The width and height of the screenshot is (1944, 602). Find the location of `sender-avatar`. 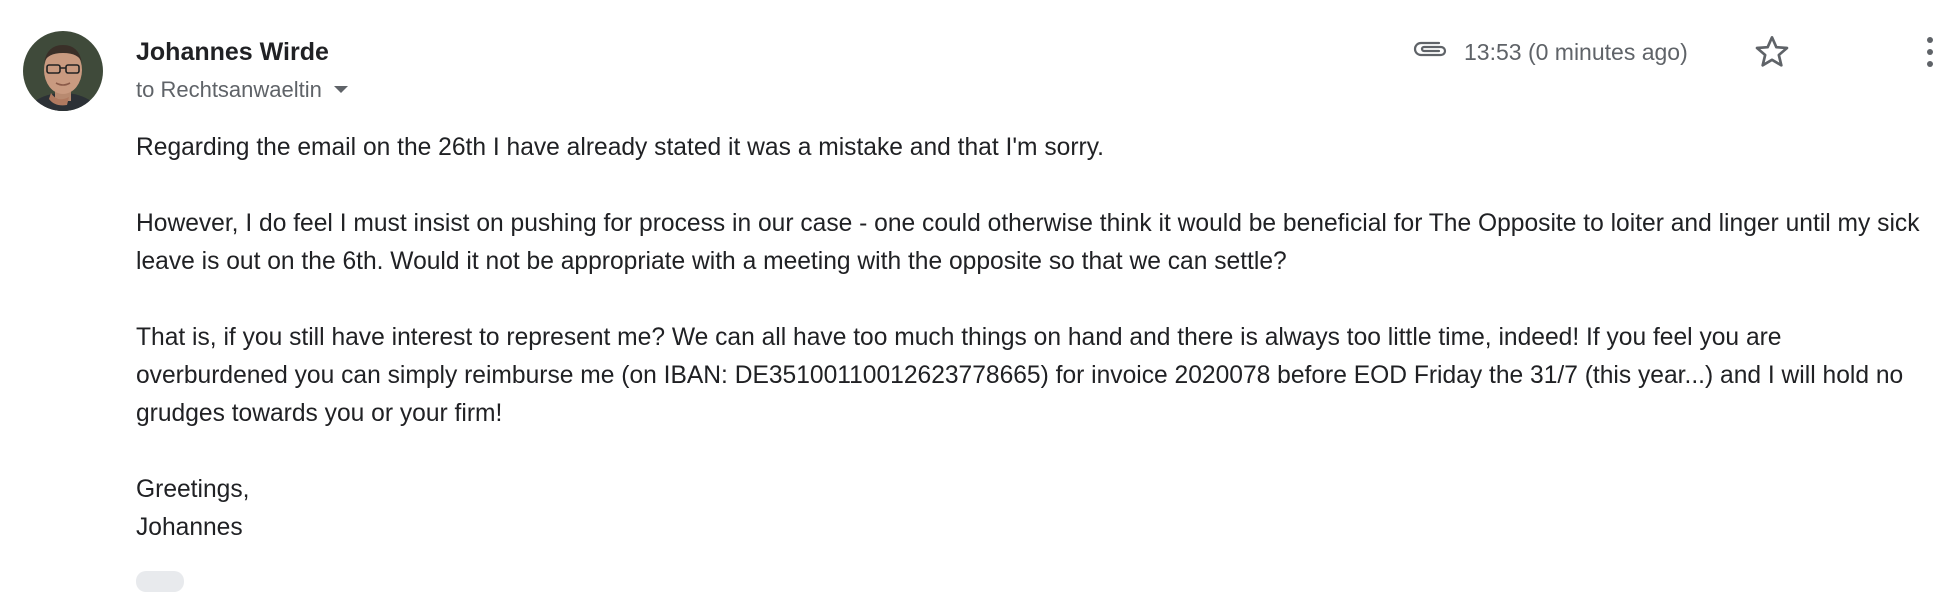

sender-avatar is located at coordinates (63, 71).